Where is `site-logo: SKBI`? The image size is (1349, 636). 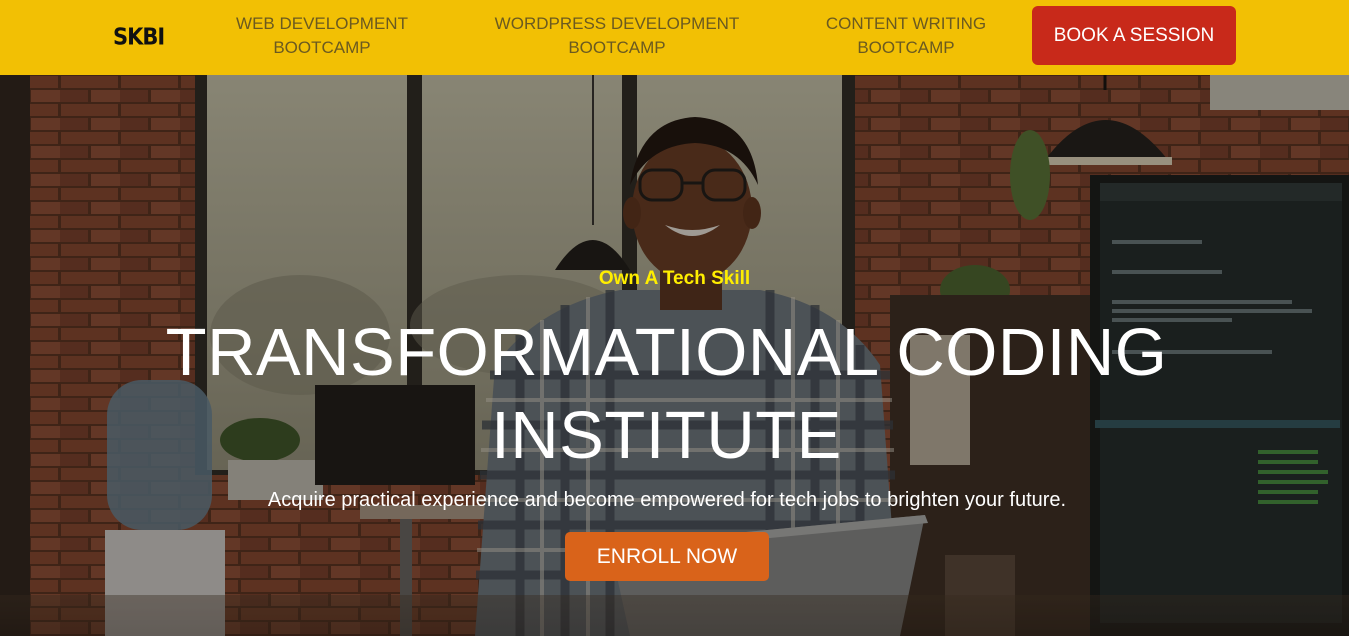 site-logo: SKBI is located at coordinates (139, 37).